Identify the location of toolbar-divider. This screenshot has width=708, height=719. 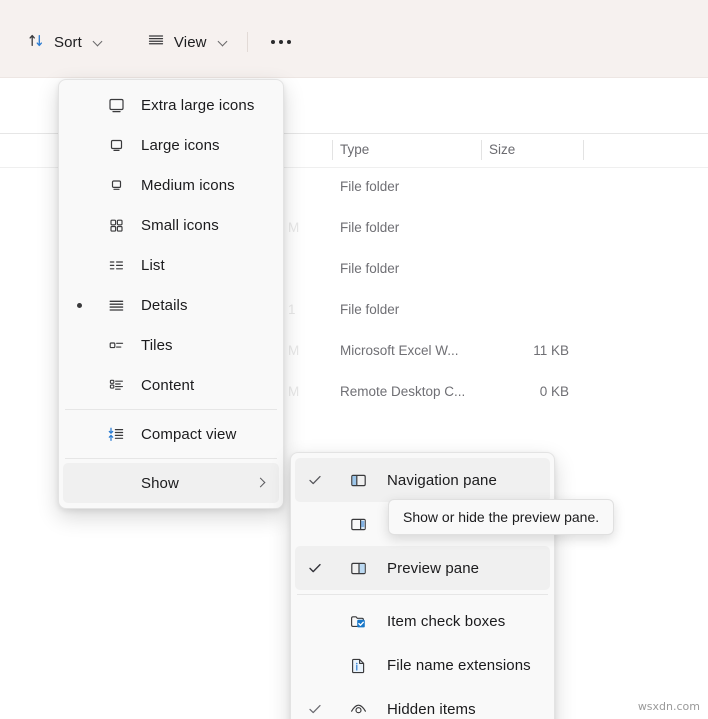
(247, 42).